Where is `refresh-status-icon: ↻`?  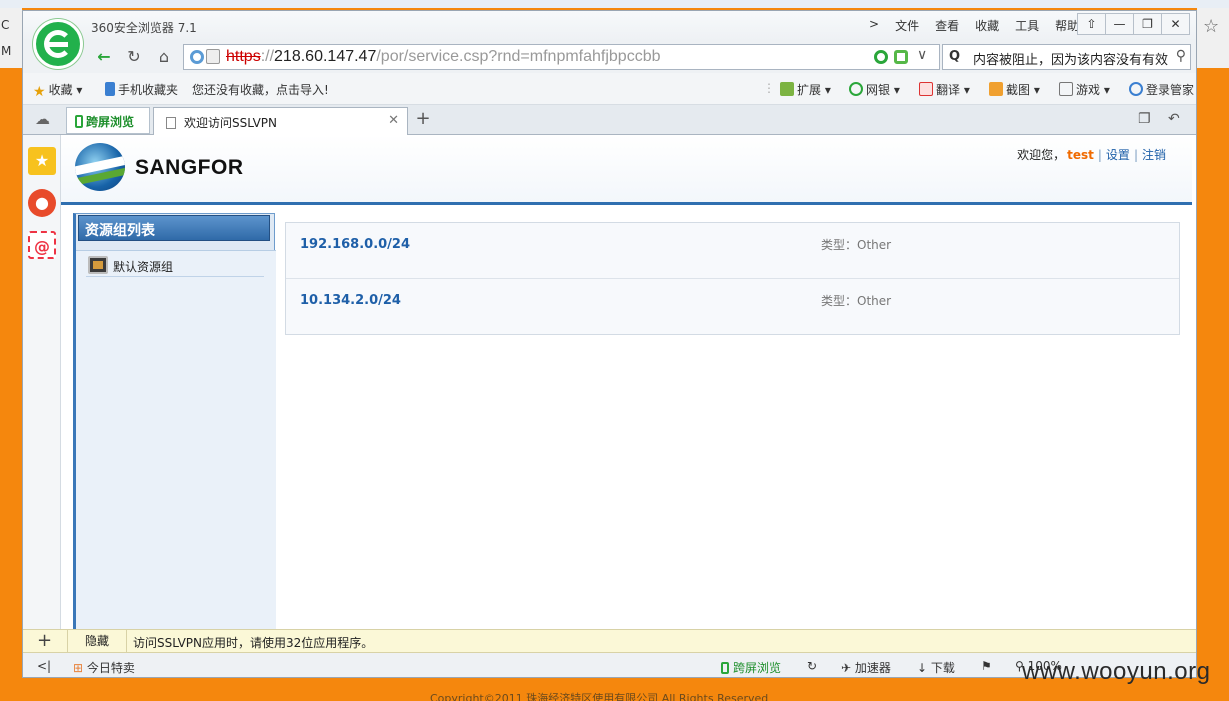 refresh-status-icon: ↻ is located at coordinates (812, 666).